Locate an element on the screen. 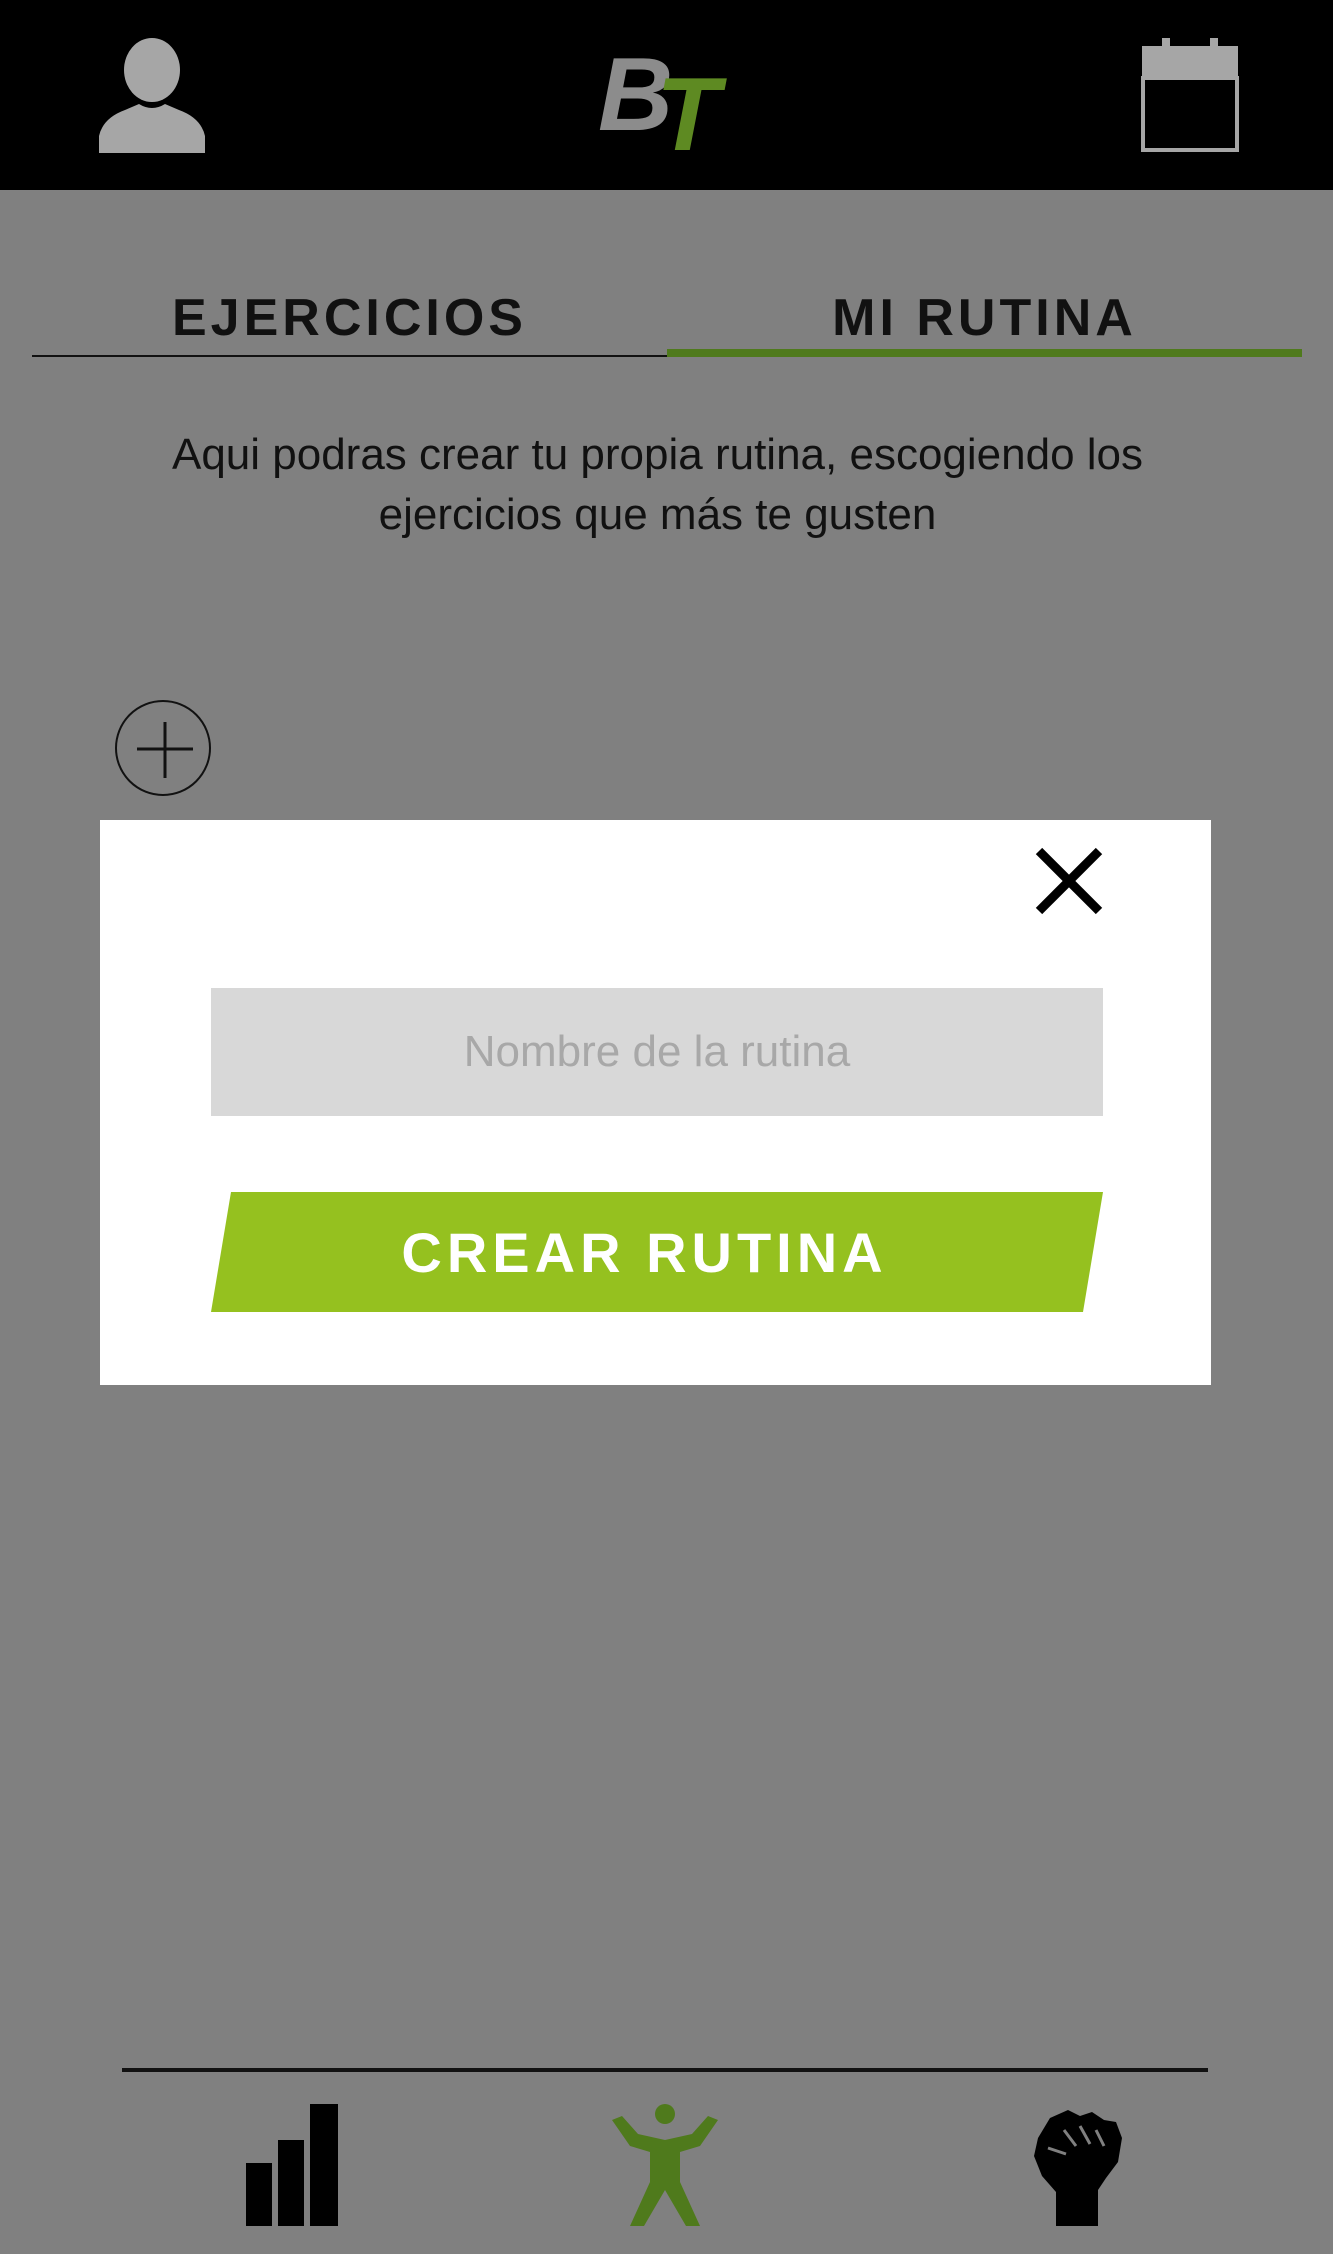 This screenshot has height=2254, width=1333. nav-strength-button is located at coordinates (1078, 2165).